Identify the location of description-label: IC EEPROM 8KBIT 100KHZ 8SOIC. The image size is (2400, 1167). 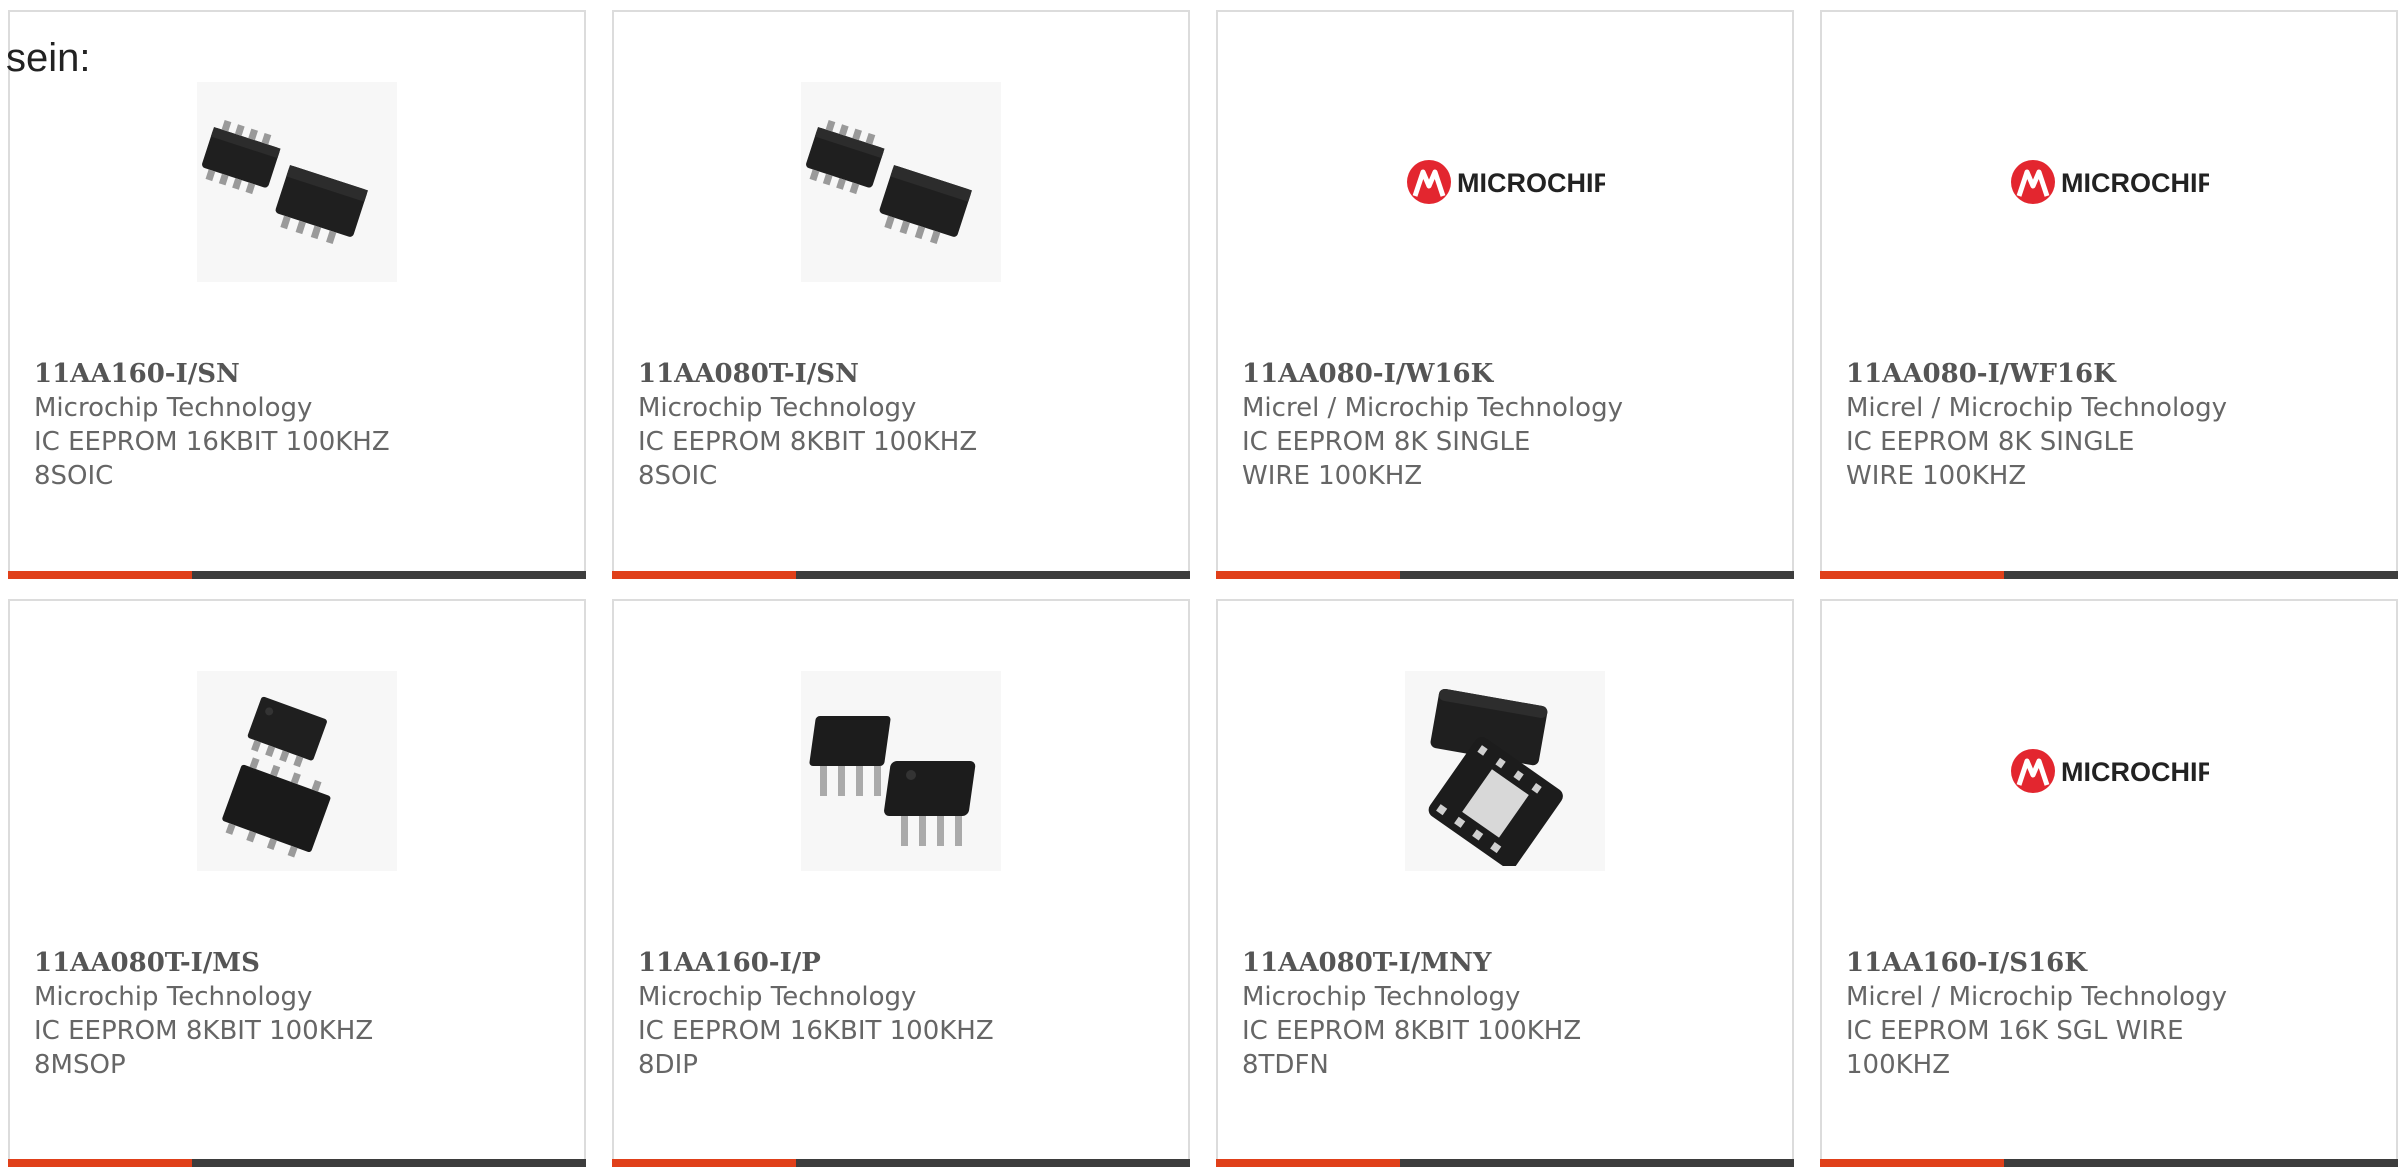
(808, 459).